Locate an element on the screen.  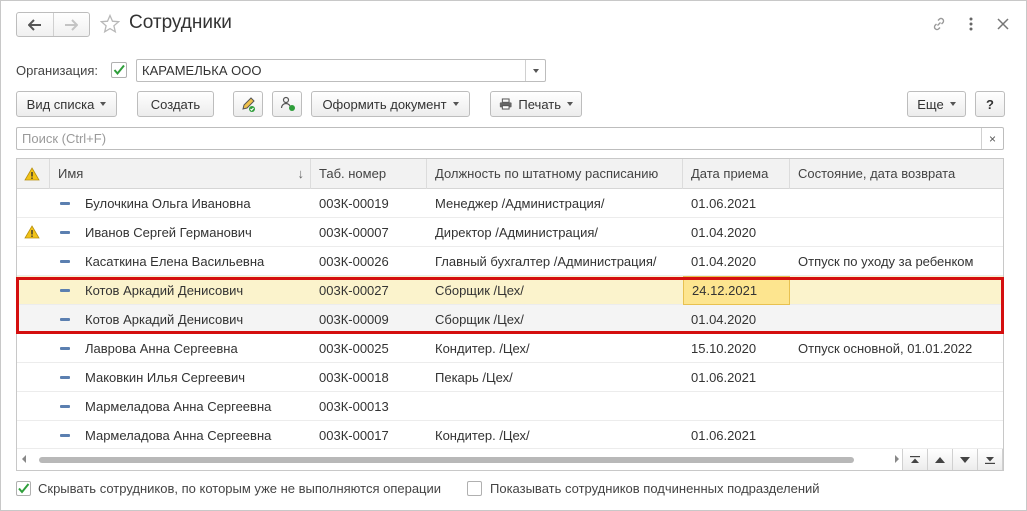
cell-state: Отпуск по уходу за ребенком is located at coordinates (886, 261).